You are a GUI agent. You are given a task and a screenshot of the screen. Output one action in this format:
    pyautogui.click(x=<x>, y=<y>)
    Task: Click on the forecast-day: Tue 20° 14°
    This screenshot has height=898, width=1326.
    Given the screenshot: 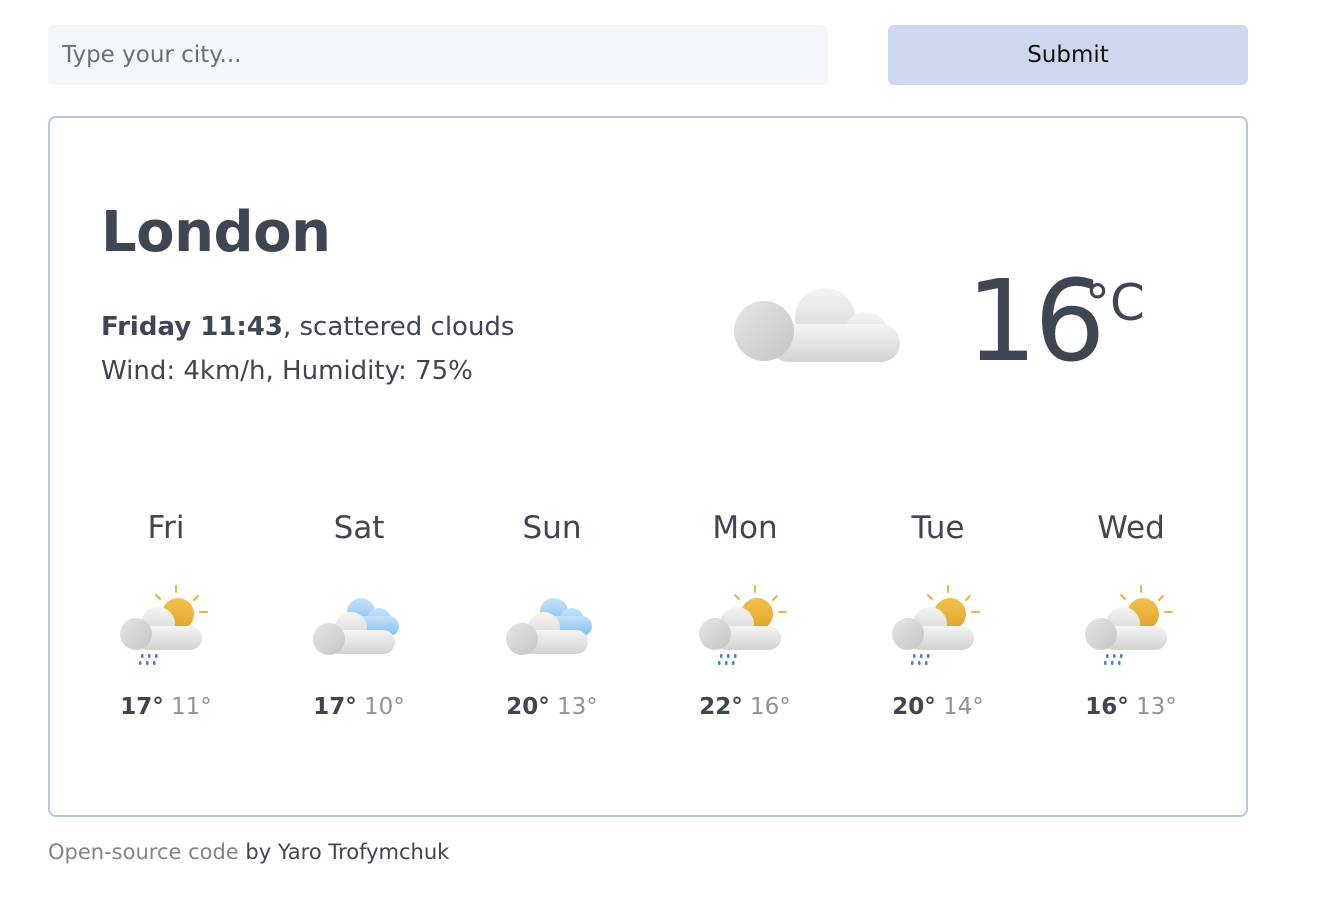 What is the action you would take?
    pyautogui.click(x=938, y=614)
    